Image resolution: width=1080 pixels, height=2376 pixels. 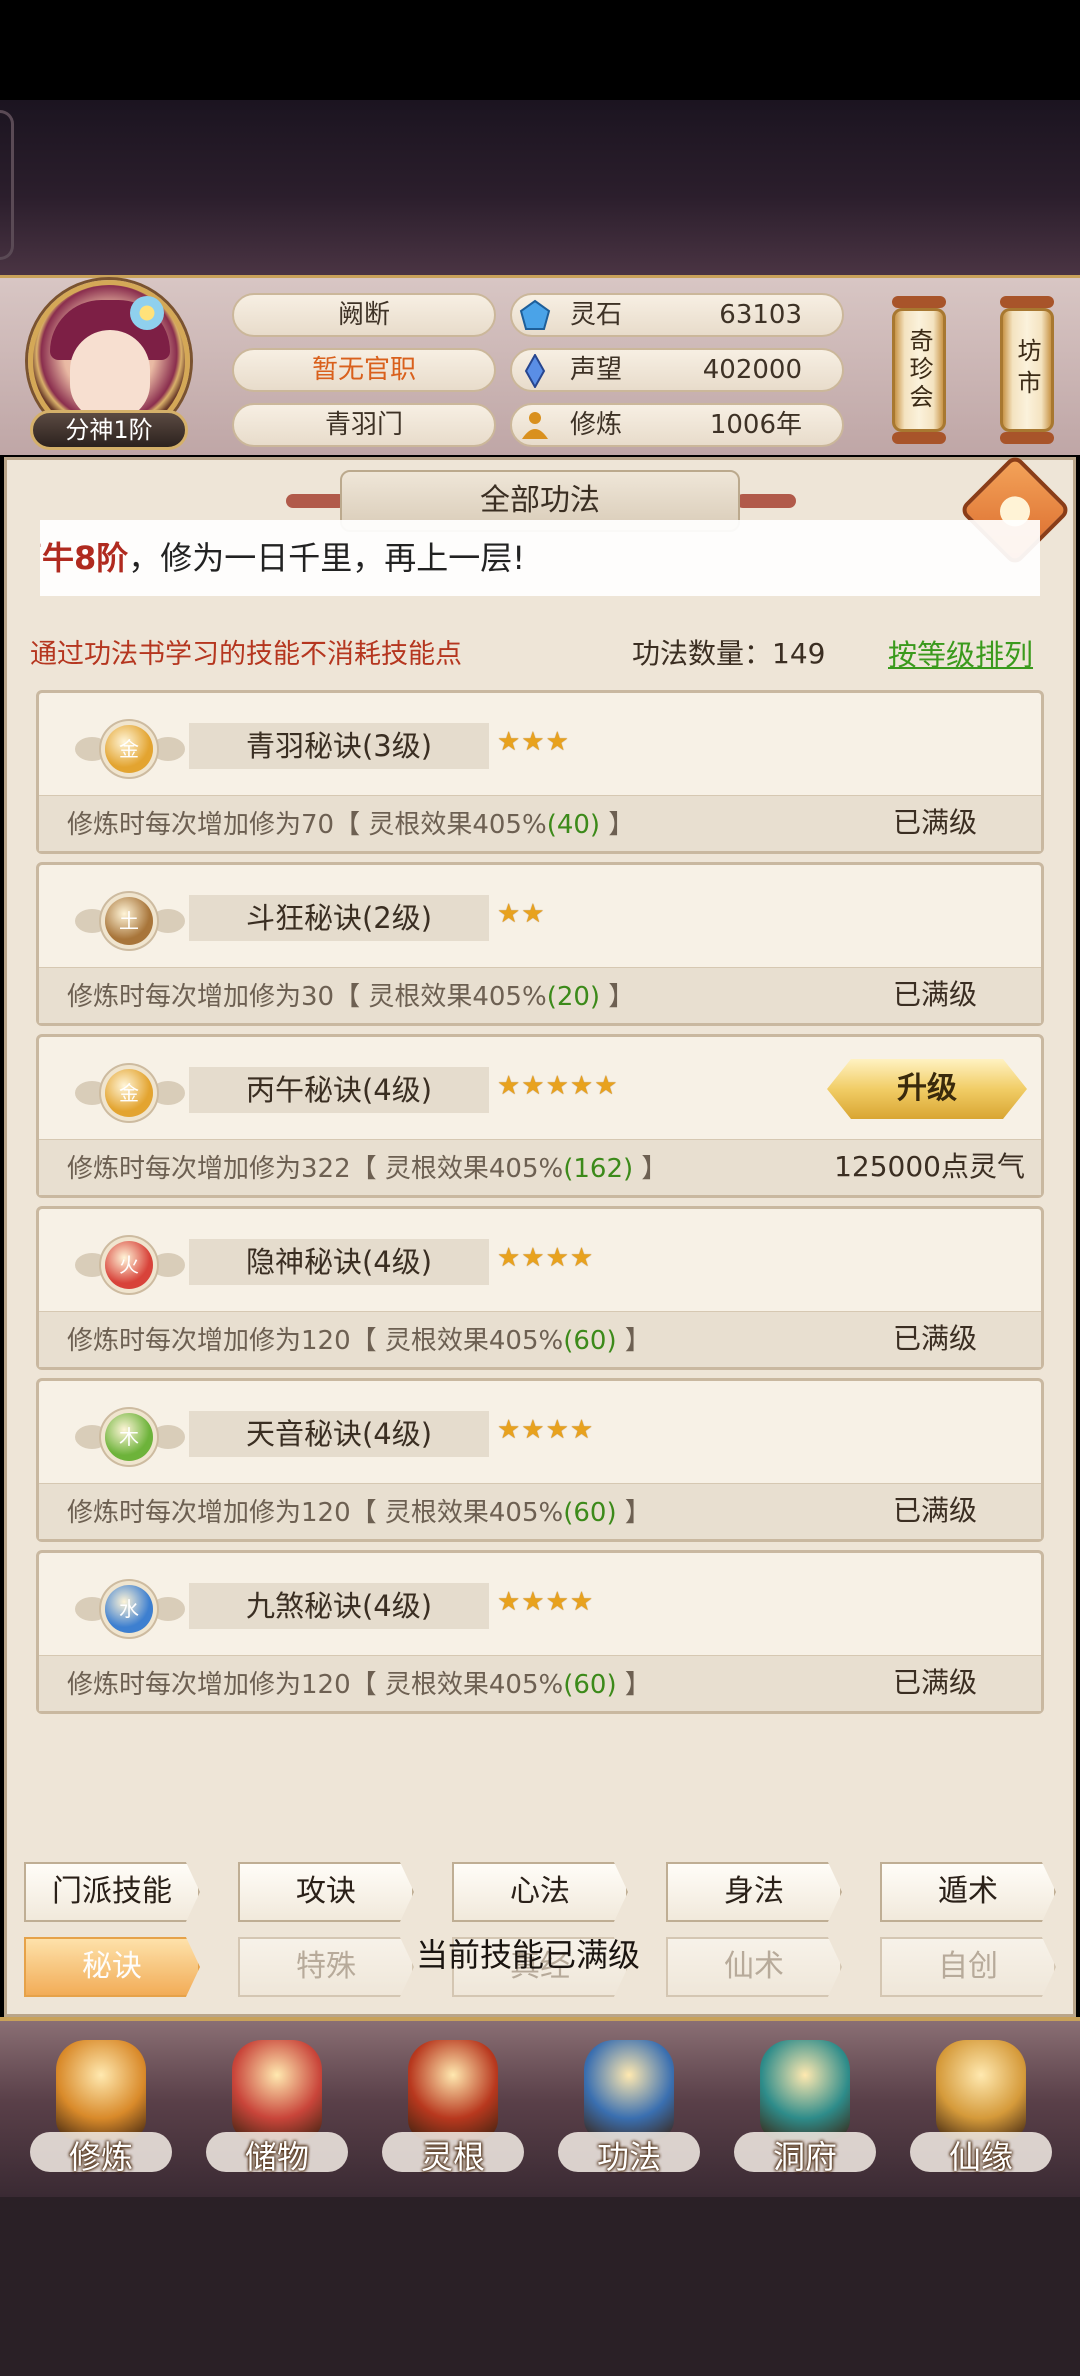 What do you see at coordinates (754, 1967) in the screenshot?
I see `tab-immortal-art: 仙术` at bounding box center [754, 1967].